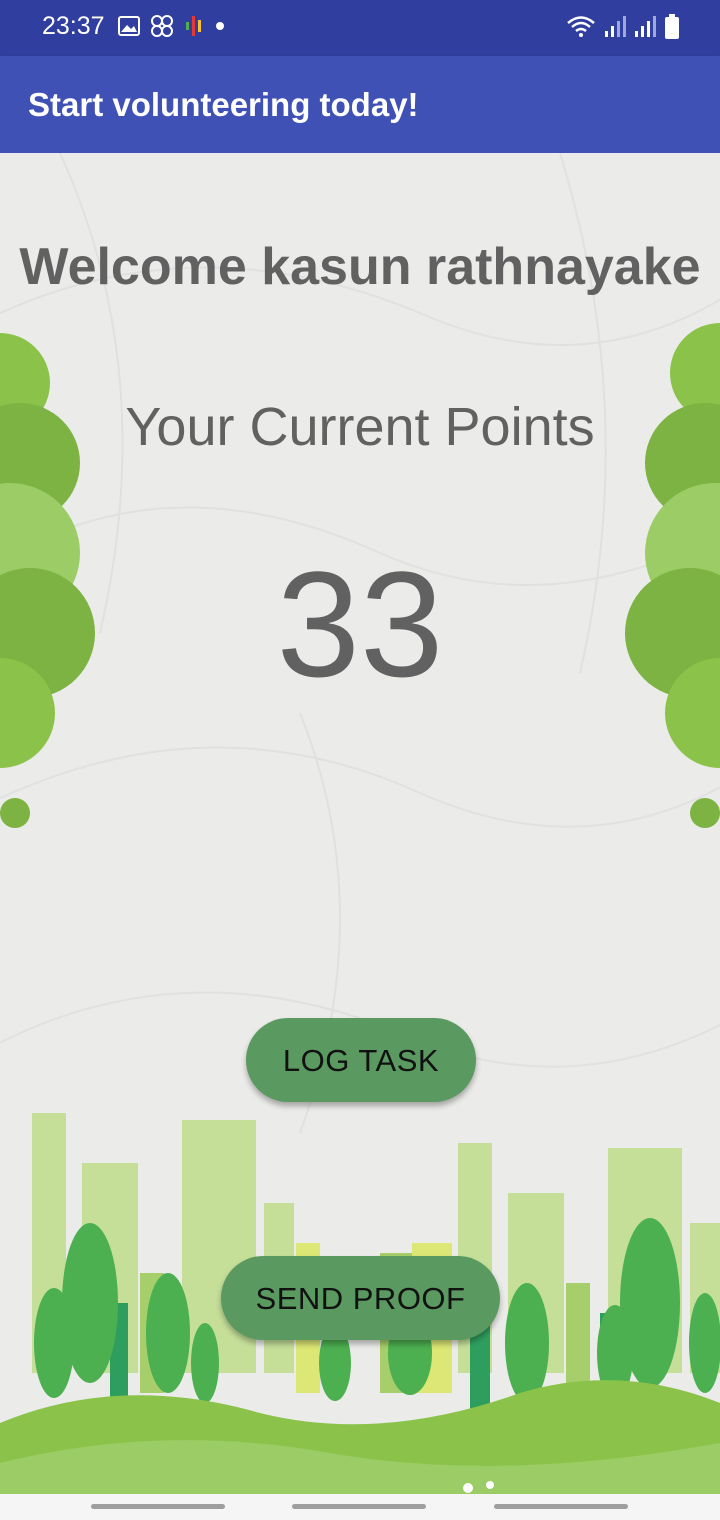 The image size is (720, 1520). I want to click on app-title: Start volunteering today!, so click(223, 104).